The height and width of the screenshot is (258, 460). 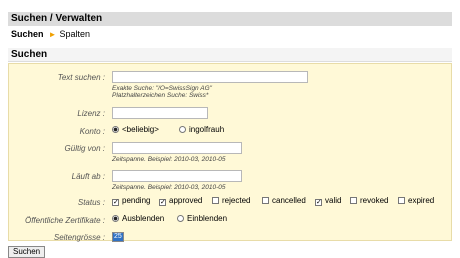 What do you see at coordinates (180, 201) in the screenshot?
I see `status-checkbox-approved: approved` at bounding box center [180, 201].